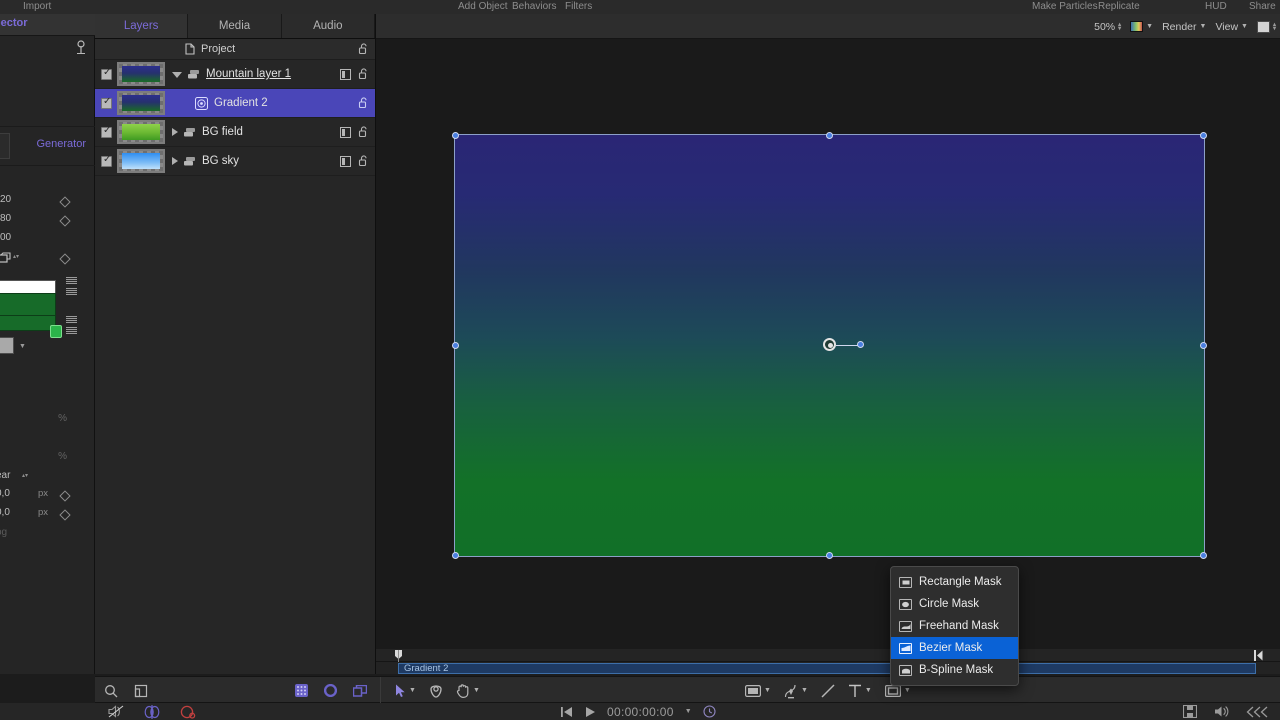 The image size is (1280, 720). I want to click on selection-handle-top-left, so click(455, 135).